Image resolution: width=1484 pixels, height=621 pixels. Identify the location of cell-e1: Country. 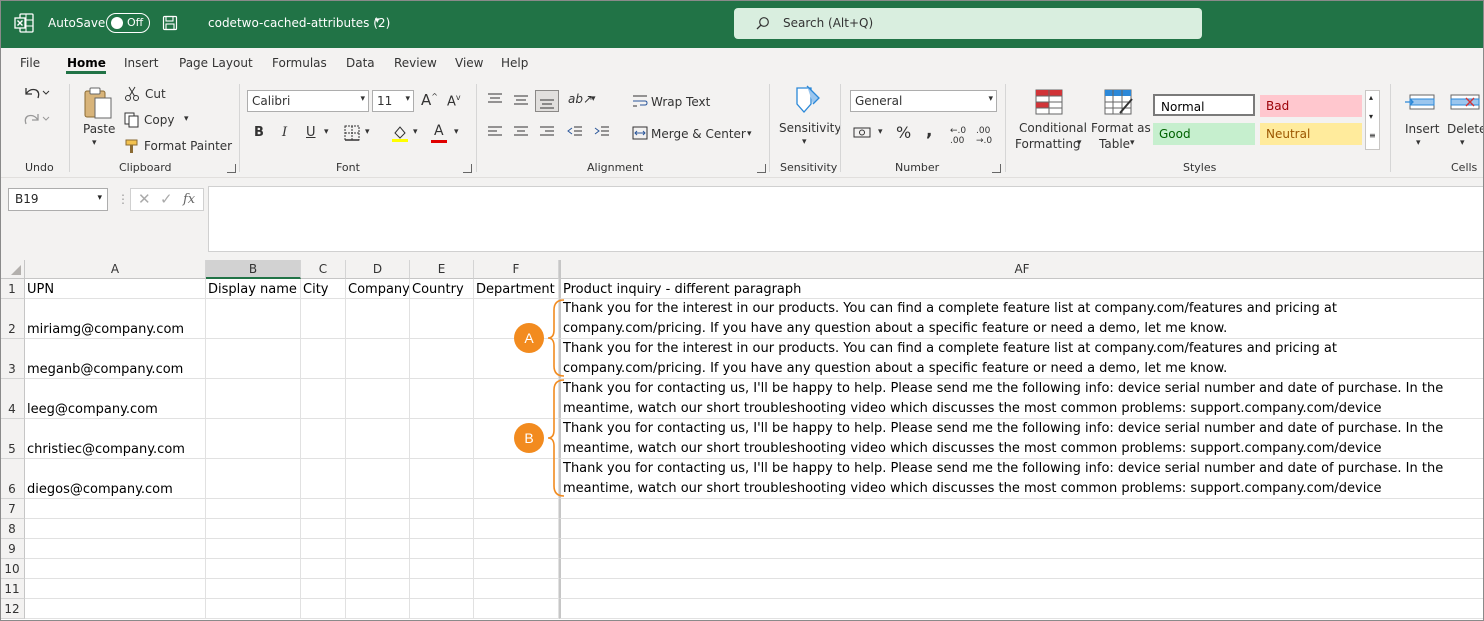
(442, 289).